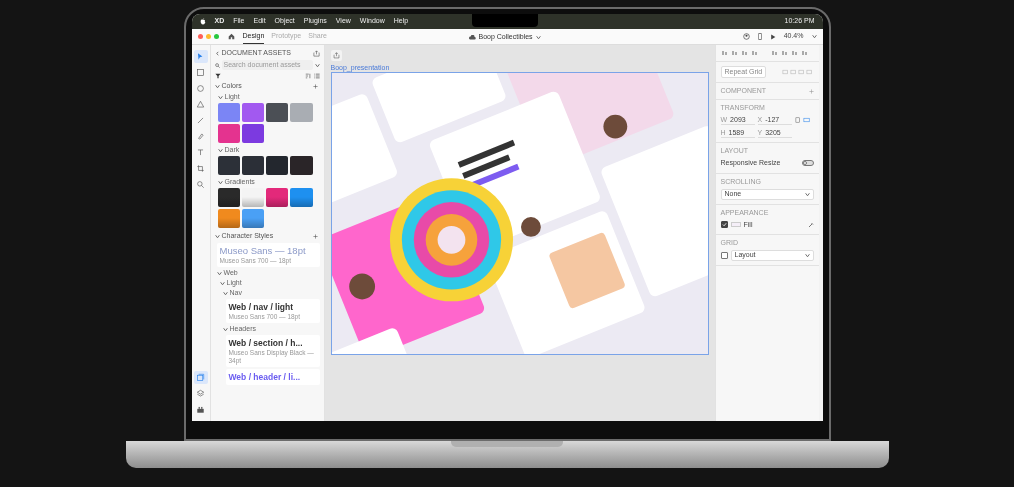  Describe the element at coordinates (231, 36) in the screenshot. I see `home-icon` at that location.